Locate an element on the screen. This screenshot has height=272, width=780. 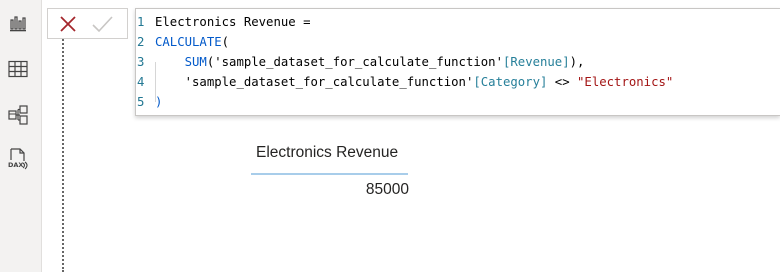
view-switcher-rail: DAX is located at coordinates (21, 136).